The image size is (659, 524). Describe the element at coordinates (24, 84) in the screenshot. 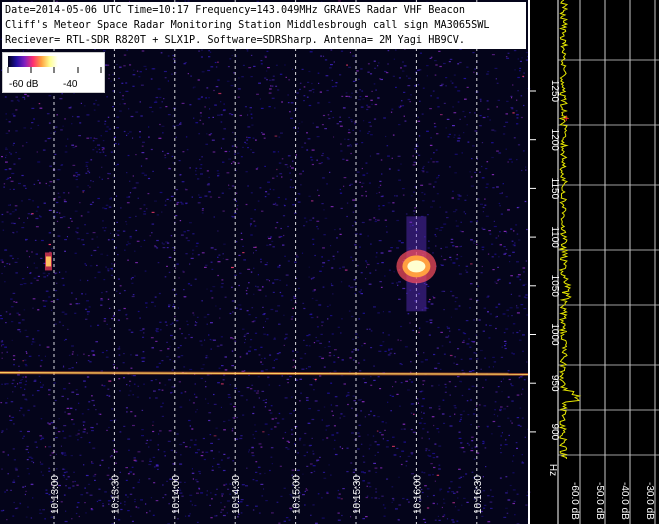

I see `color-scale-min-label: -60 dB` at that location.